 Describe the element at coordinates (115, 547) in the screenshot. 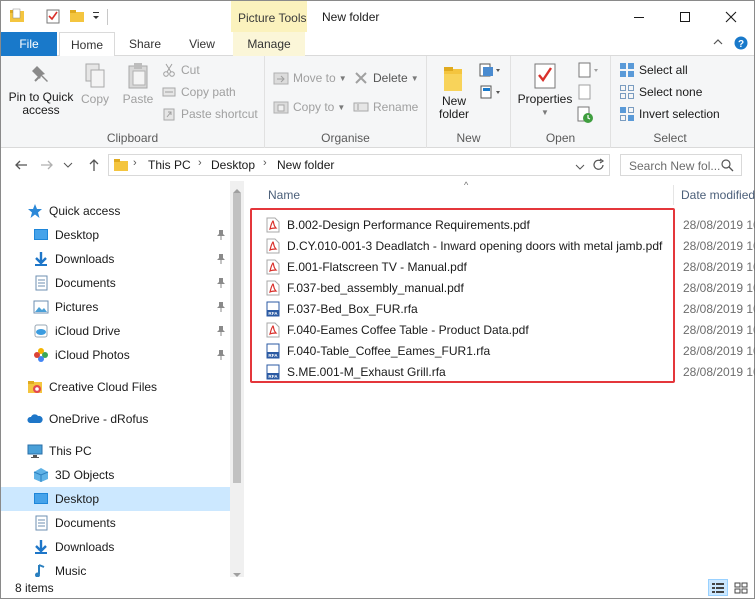

I see `nav-item-downloads: Downloads` at that location.